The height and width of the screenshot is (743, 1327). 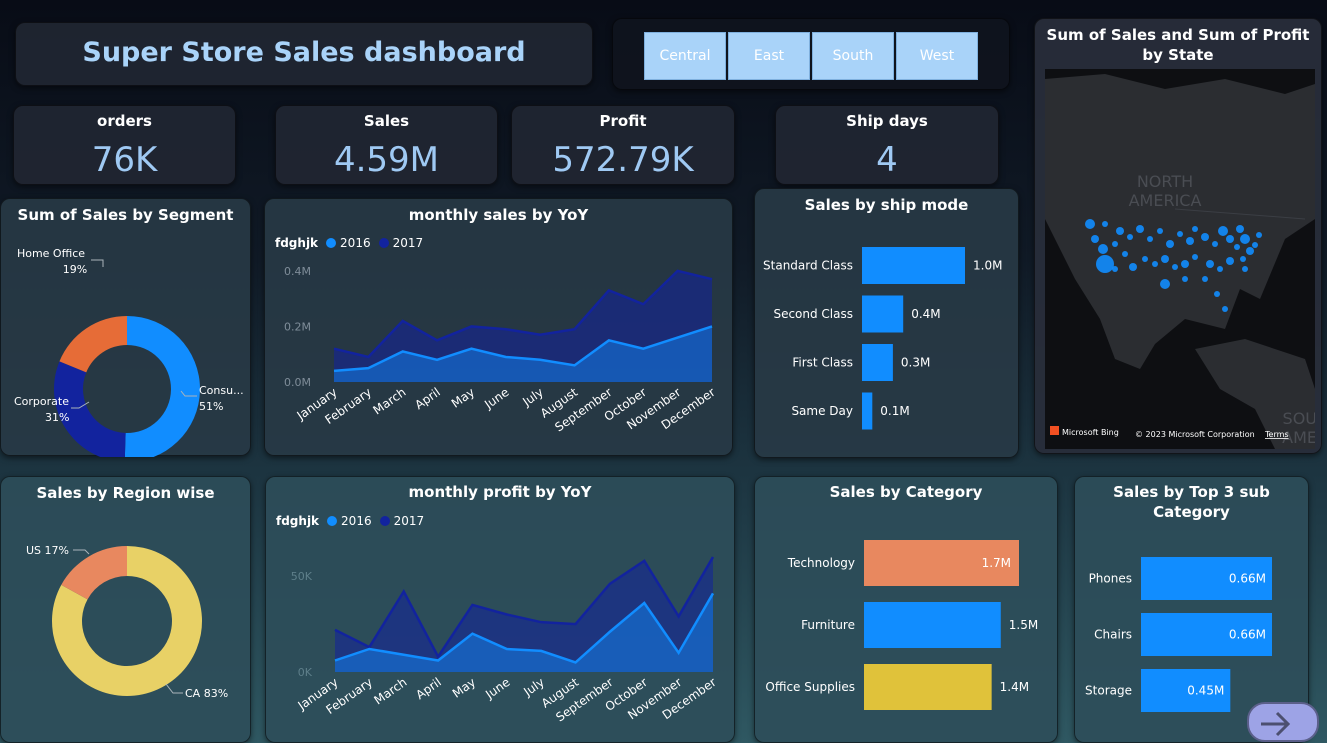 I want to click on bar-furniture, so click(x=932, y=625).